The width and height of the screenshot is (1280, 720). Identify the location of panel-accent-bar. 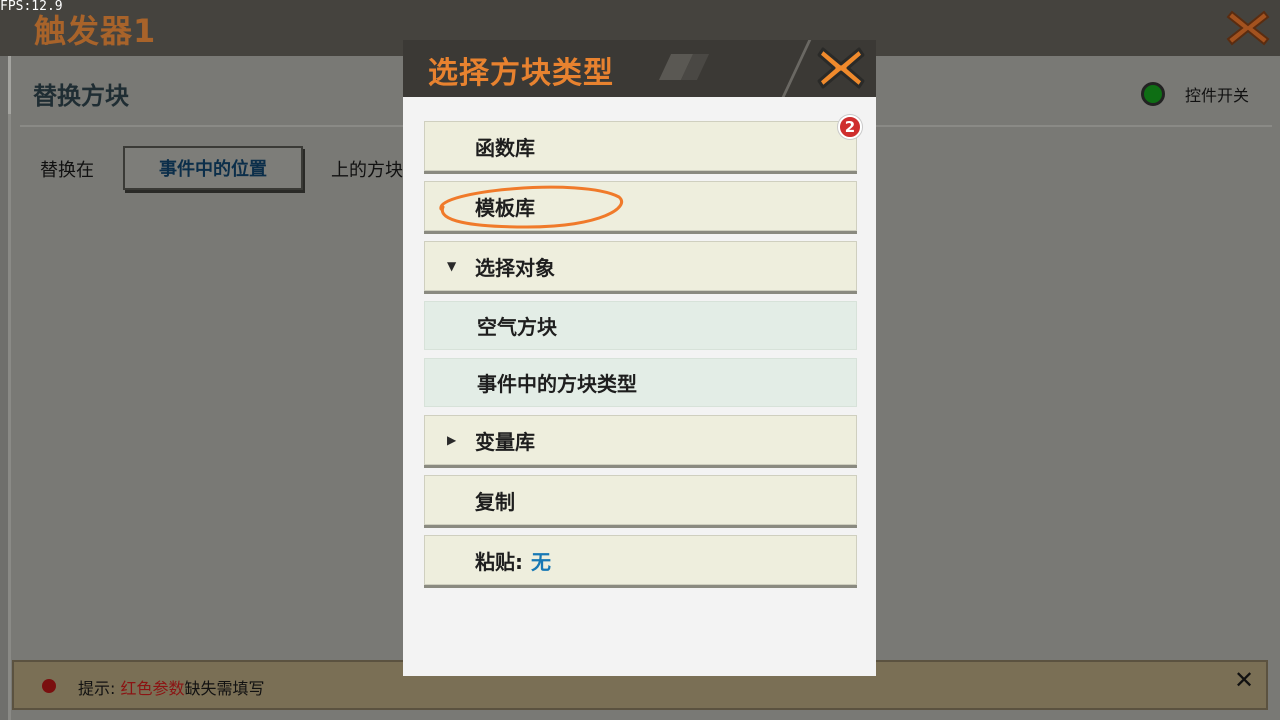
(9, 85).